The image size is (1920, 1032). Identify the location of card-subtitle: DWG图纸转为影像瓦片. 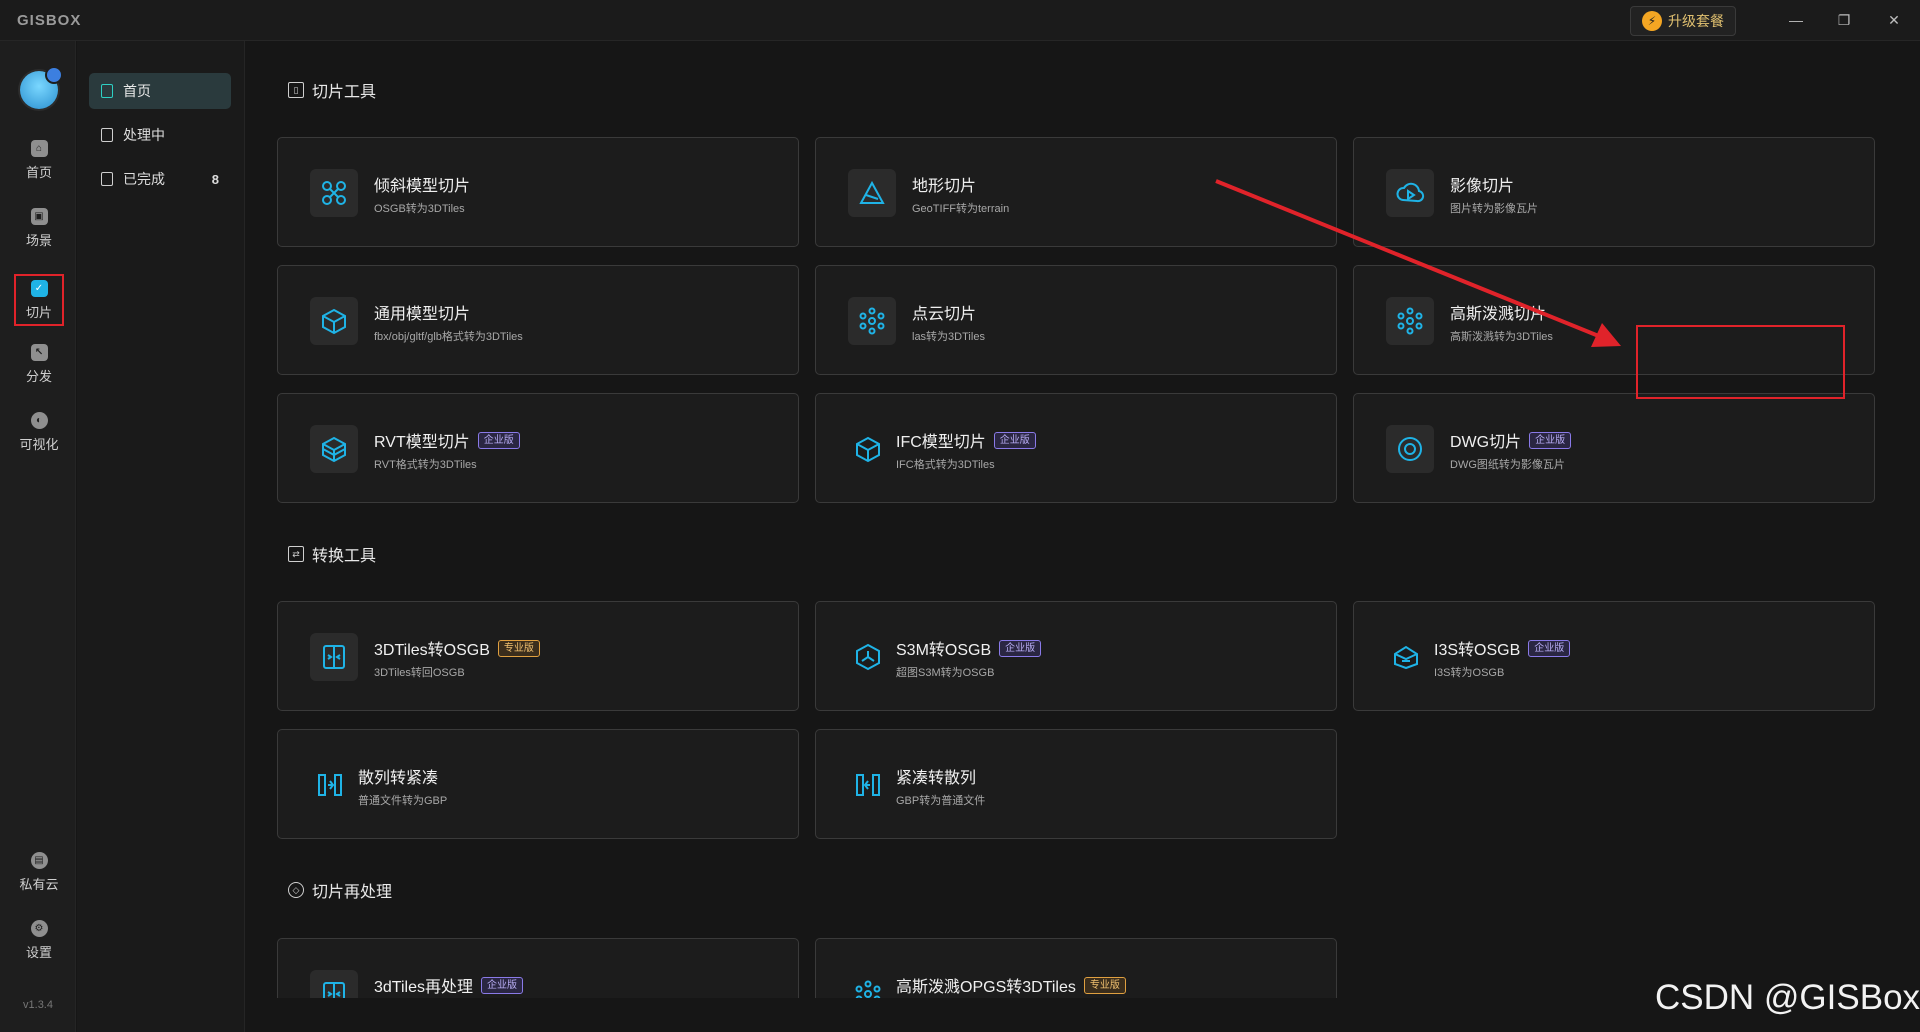
(1507, 465).